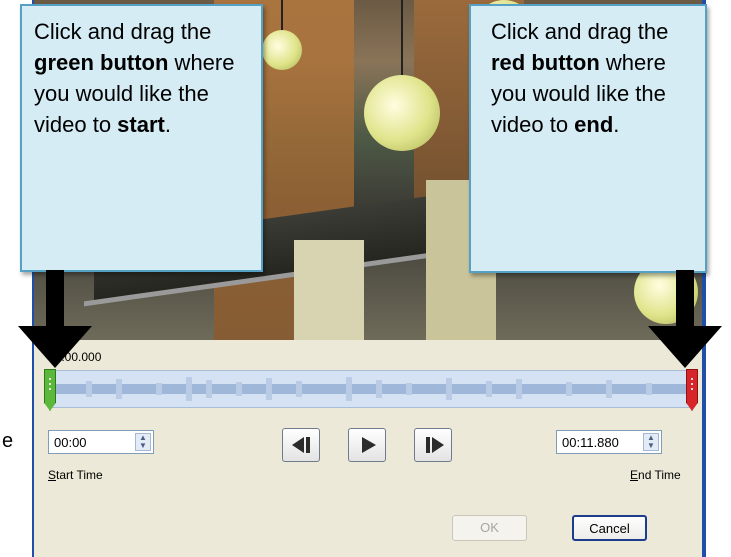 Image resolution: width=731 pixels, height=557 pixels. I want to click on start-time-label-text: tart Time, so click(79, 475).